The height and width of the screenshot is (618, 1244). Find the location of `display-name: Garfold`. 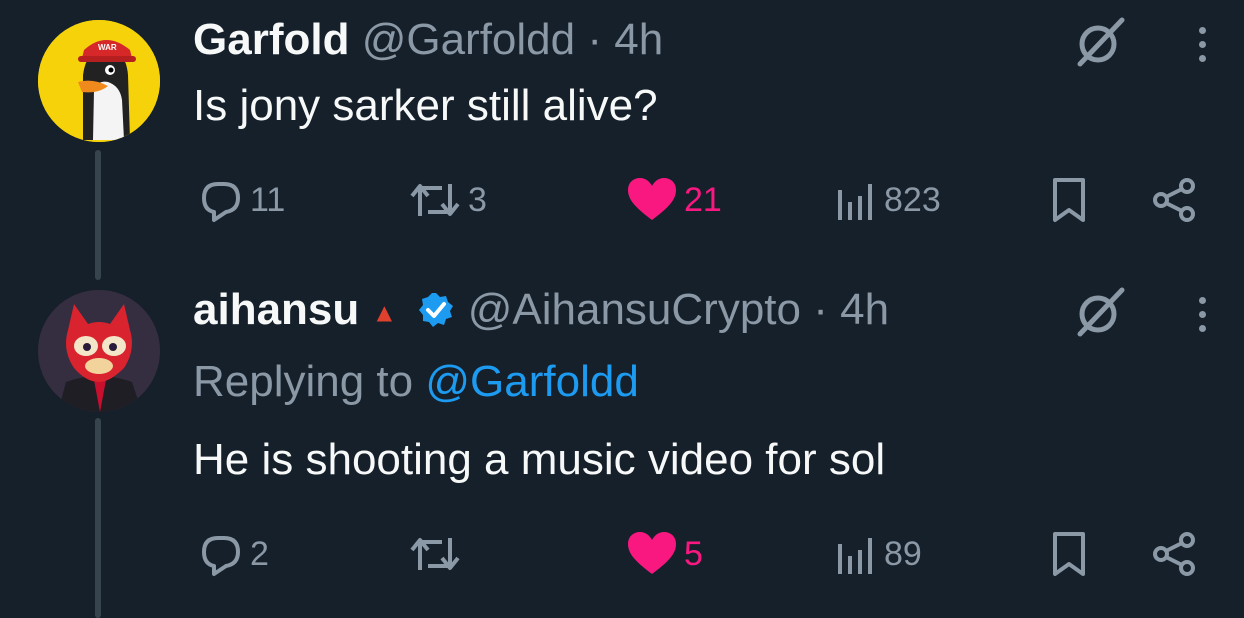

display-name: Garfold is located at coordinates (271, 39).